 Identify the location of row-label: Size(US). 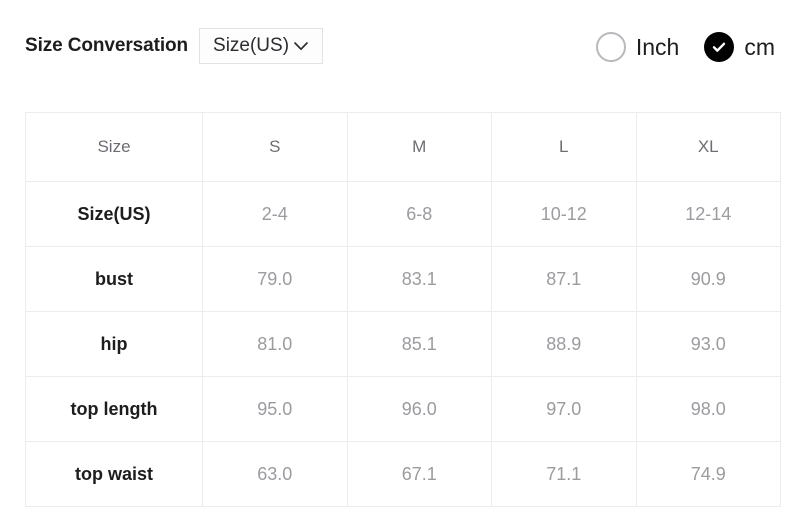
(114, 214).